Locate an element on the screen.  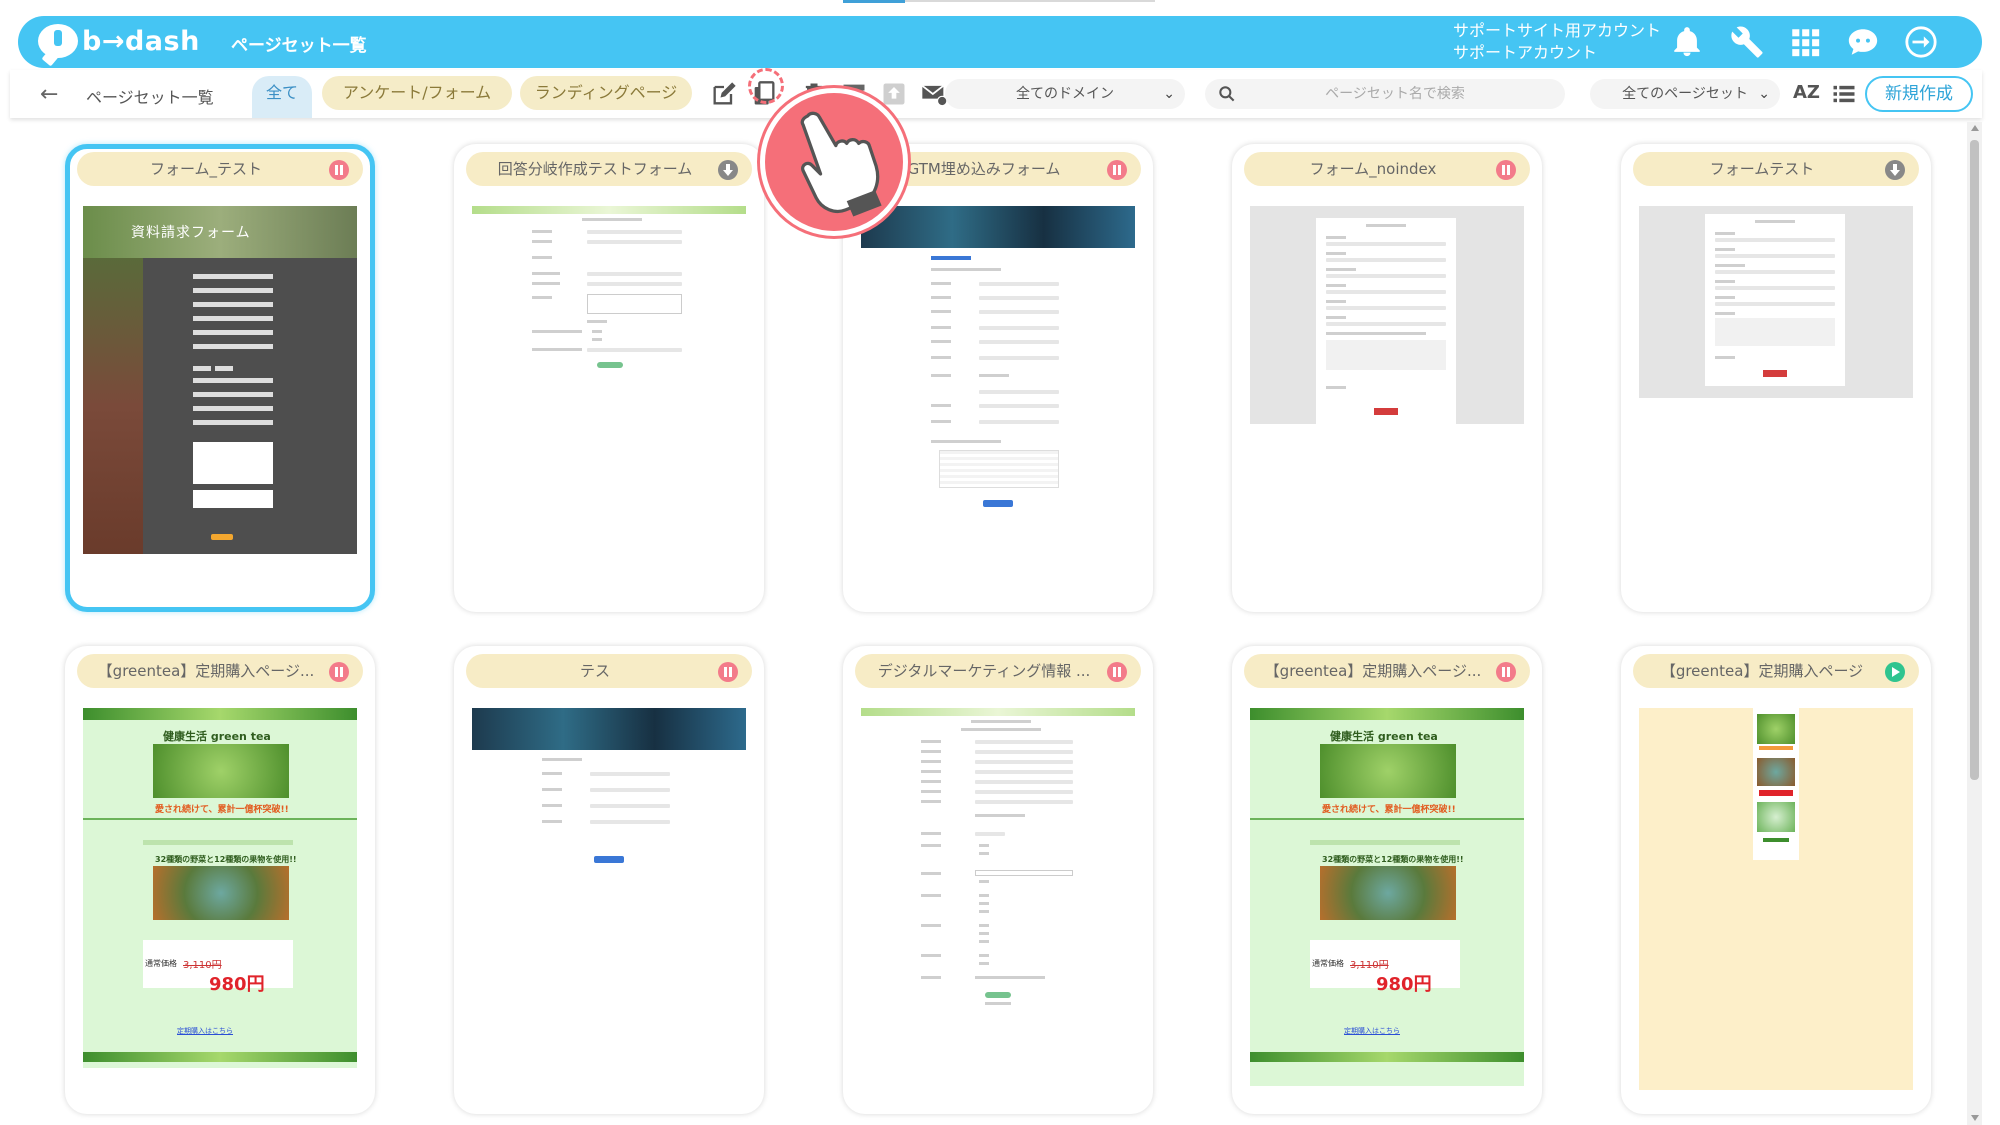
card-title: フォーム_テスト is located at coordinates (220, 169).